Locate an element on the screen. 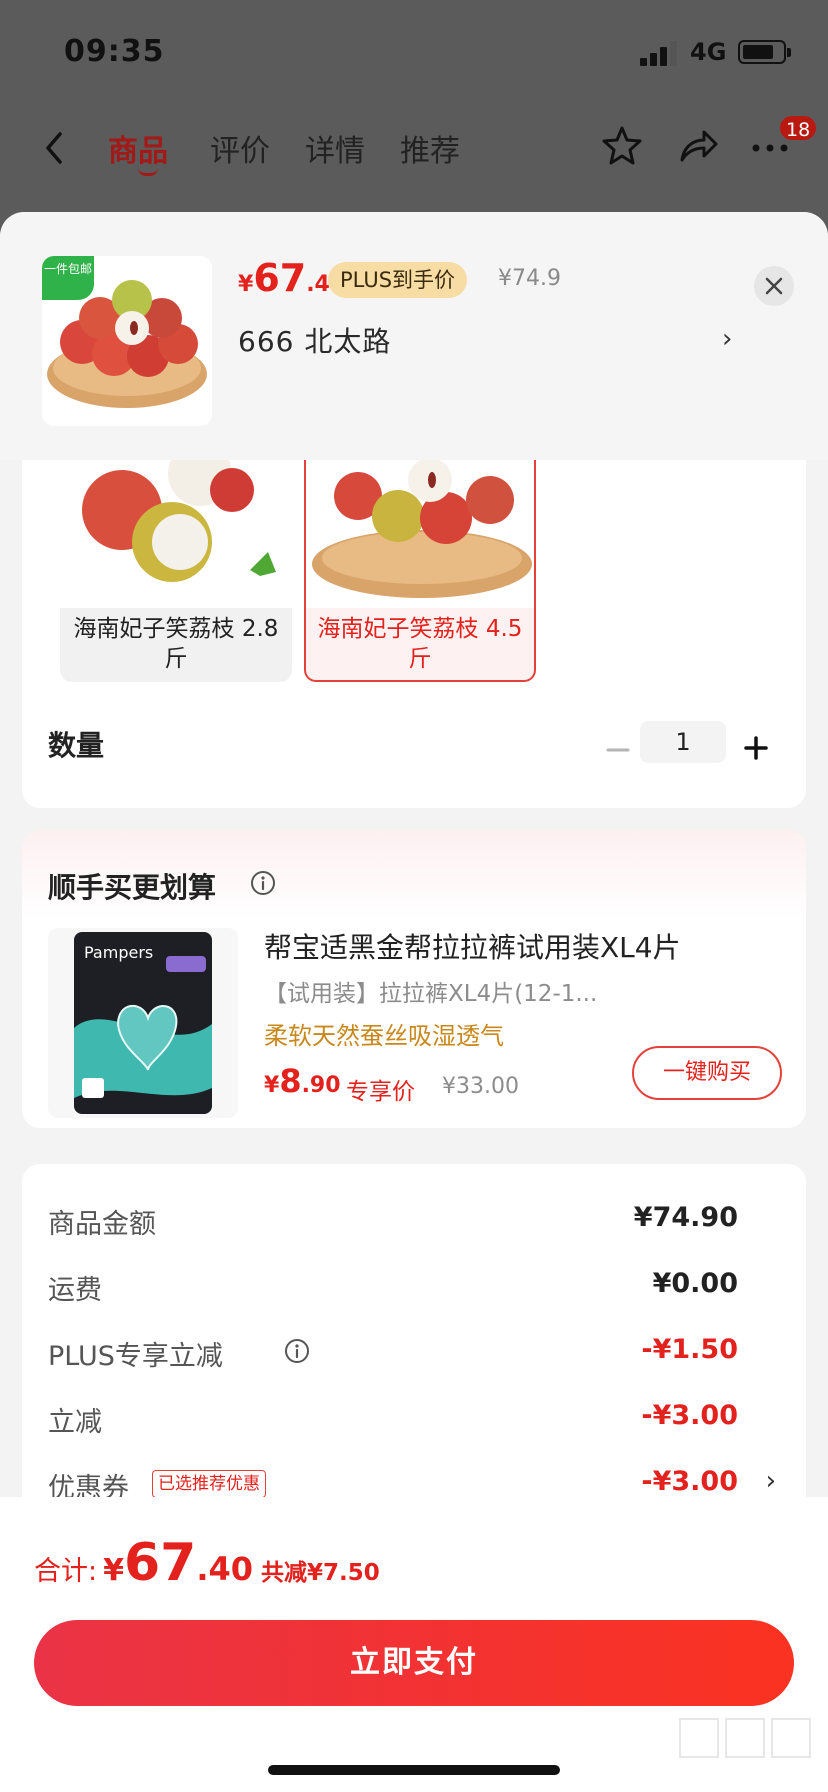 The width and height of the screenshot is (828, 1792). battery-icon is located at coordinates (764, 52).